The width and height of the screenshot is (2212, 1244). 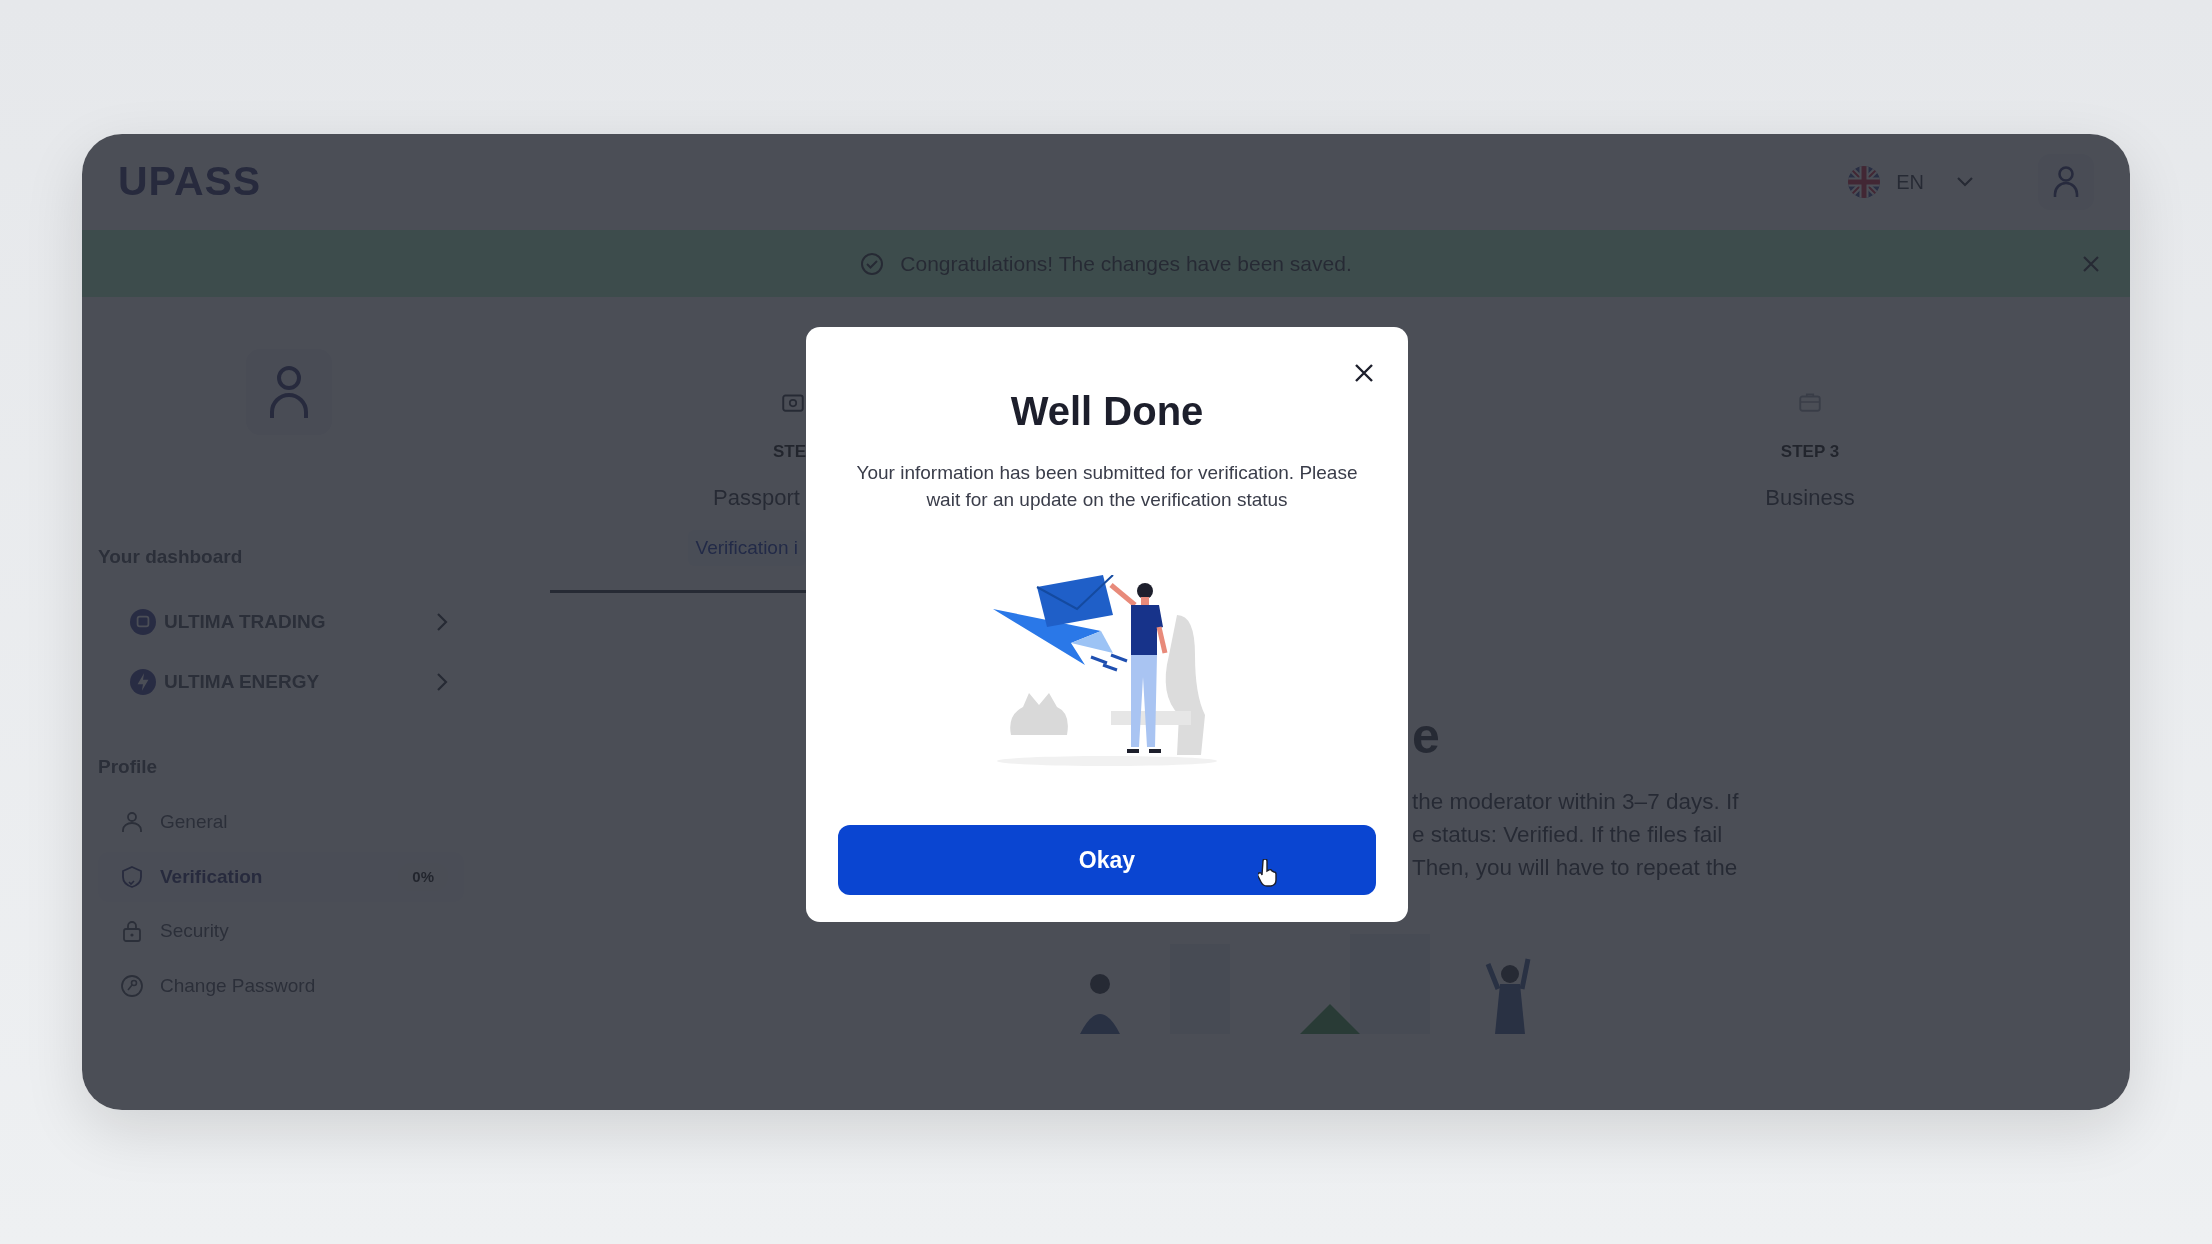 I want to click on dialog-title: Well Done, so click(x=1107, y=411).